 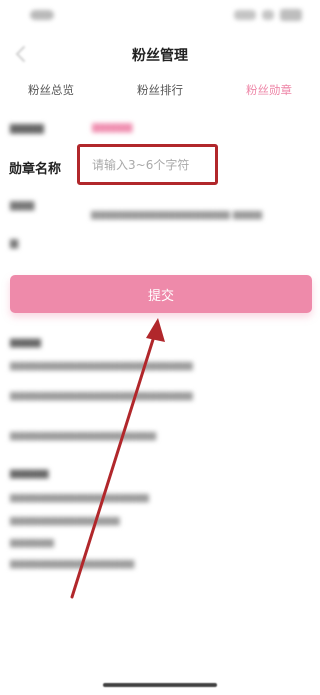 What do you see at coordinates (14, 243) in the screenshot?
I see `blurred-description-label-2: ▆` at bounding box center [14, 243].